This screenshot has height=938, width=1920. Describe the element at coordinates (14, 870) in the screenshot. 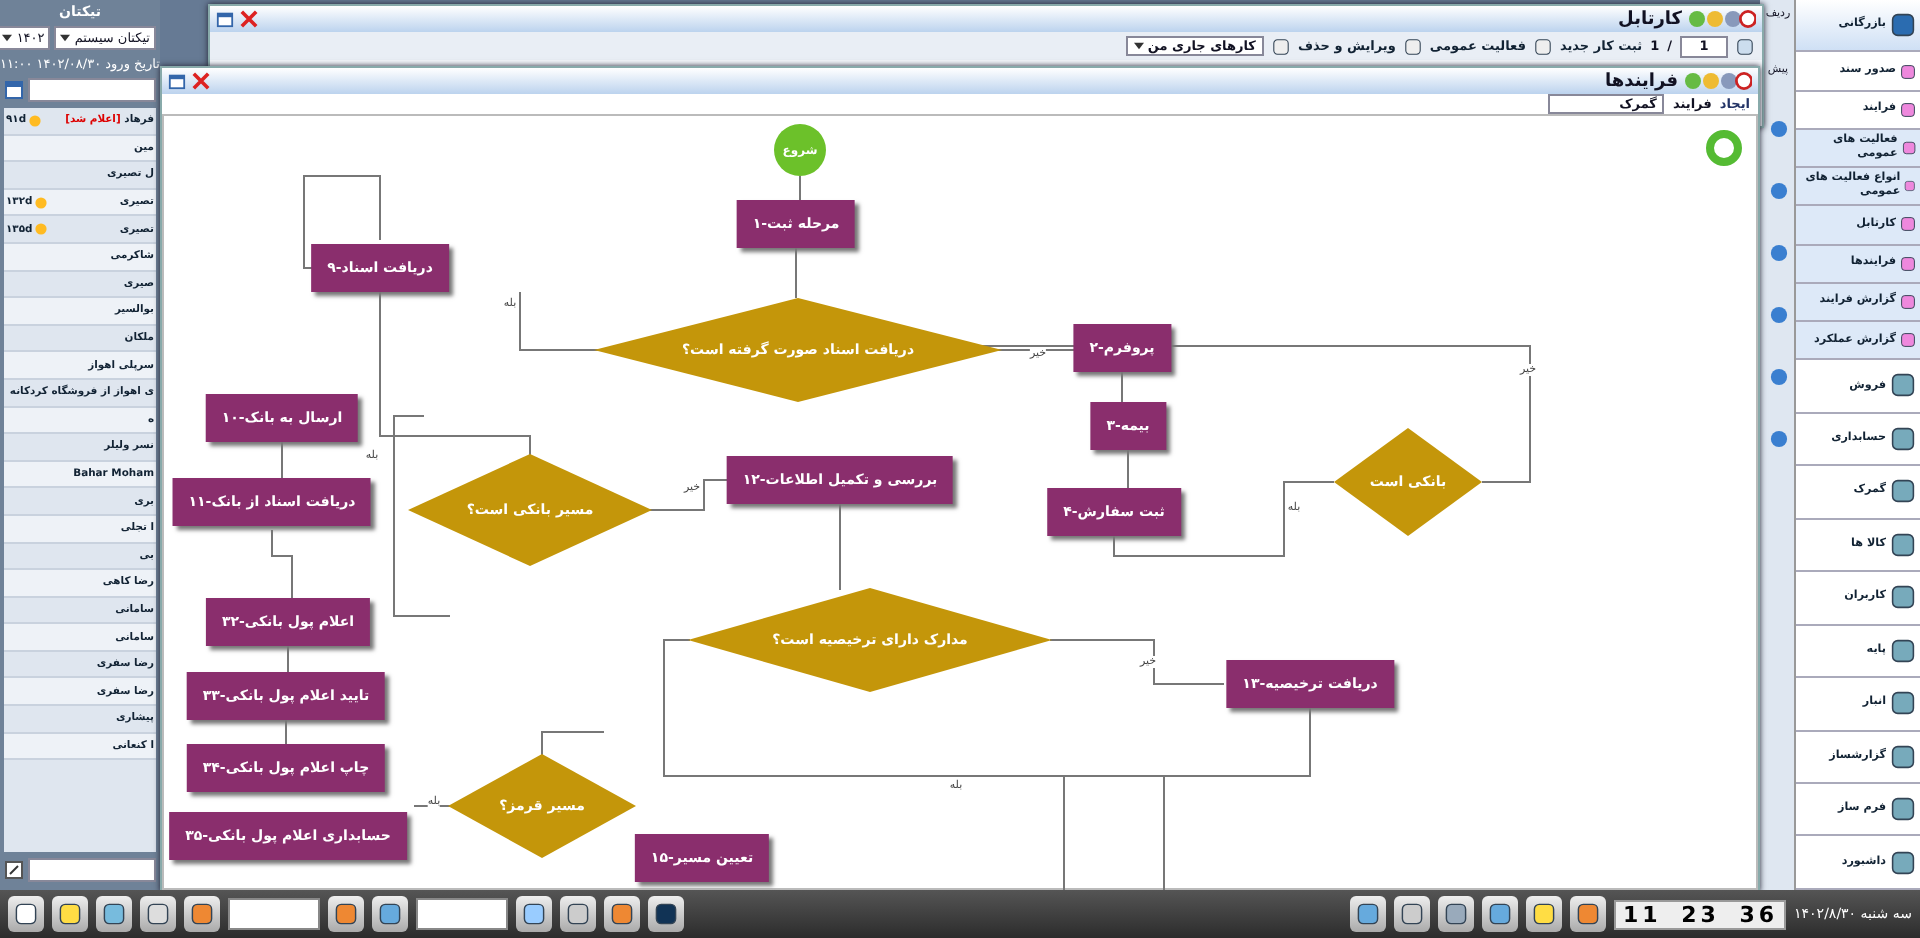

I see `edit-icon` at that location.